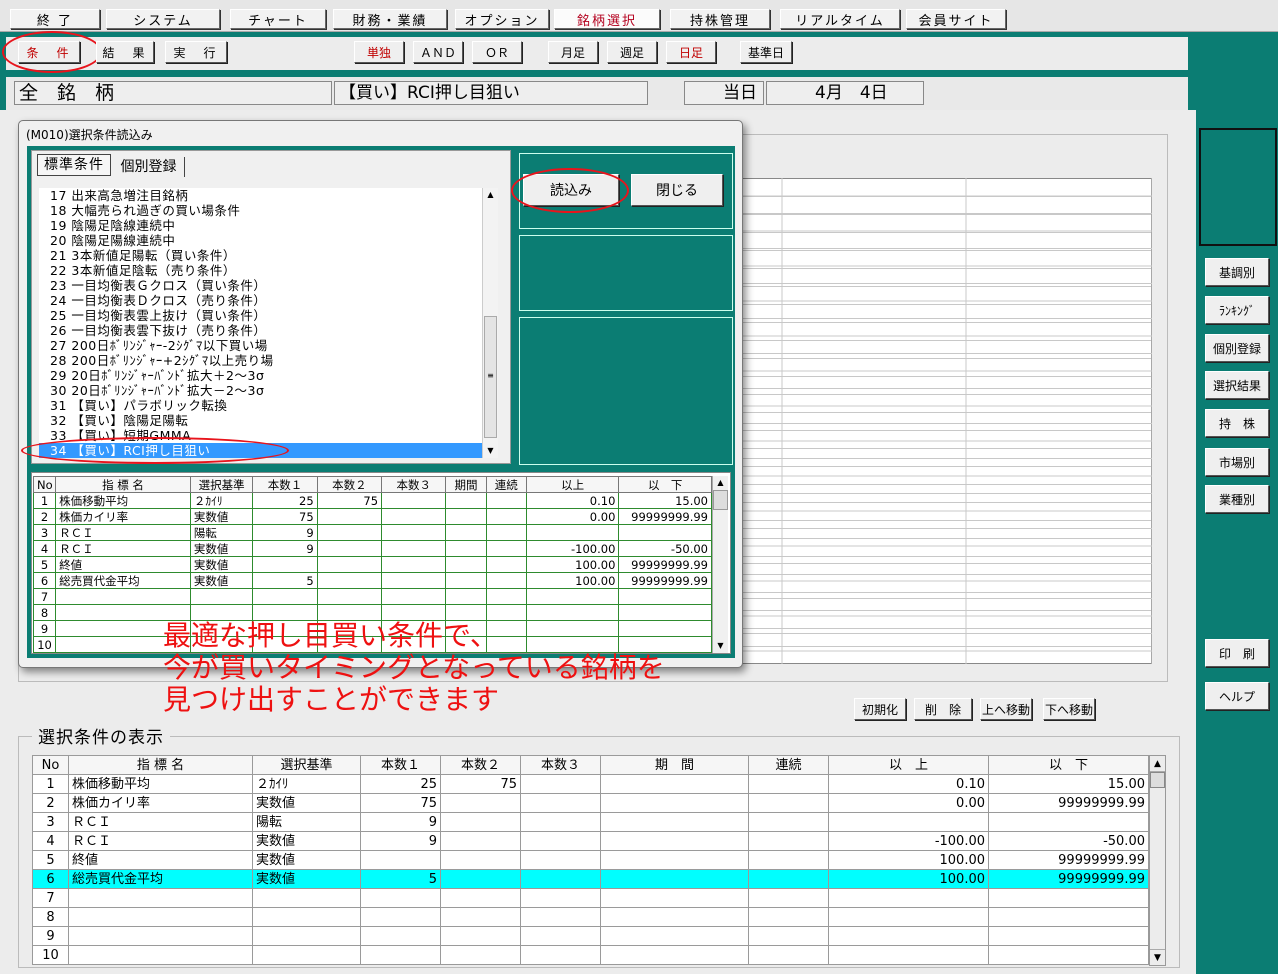 The height and width of the screenshot is (974, 1278). I want to click on table-cell: 100.00, so click(908, 879).